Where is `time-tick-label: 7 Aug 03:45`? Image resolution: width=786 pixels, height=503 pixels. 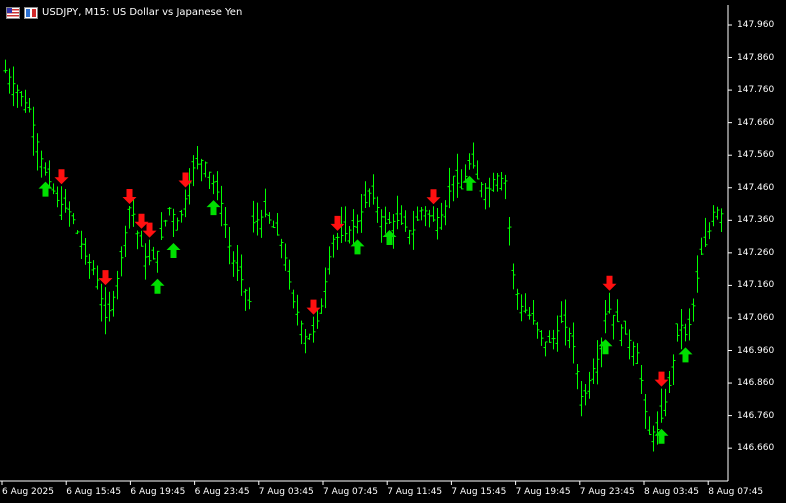
time-tick-label: 7 Aug 03:45 is located at coordinates (286, 492).